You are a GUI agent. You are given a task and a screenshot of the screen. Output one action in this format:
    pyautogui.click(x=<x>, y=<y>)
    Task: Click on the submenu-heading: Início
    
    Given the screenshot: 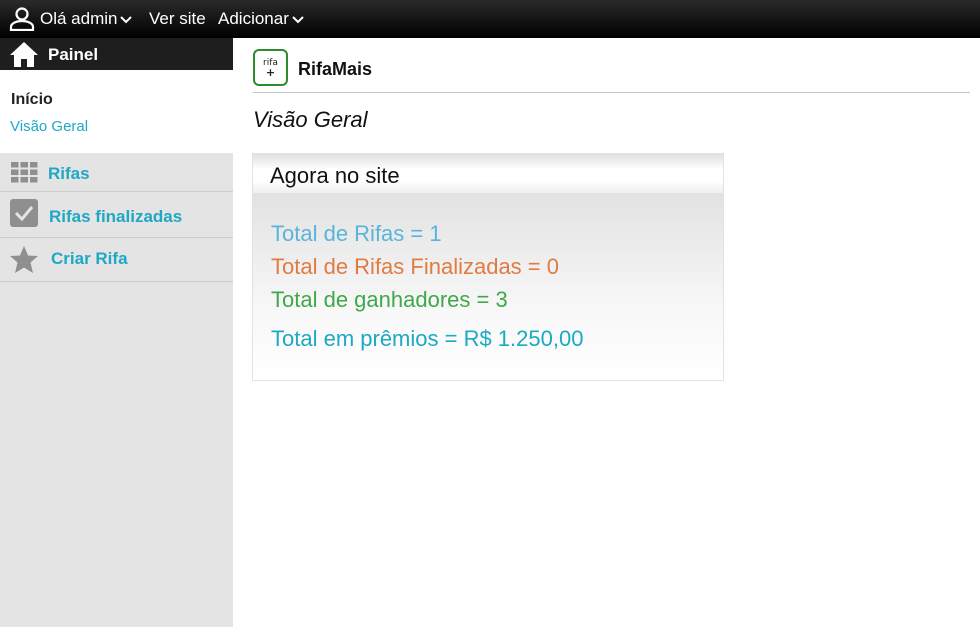 What is the action you would take?
    pyautogui.click(x=32, y=99)
    